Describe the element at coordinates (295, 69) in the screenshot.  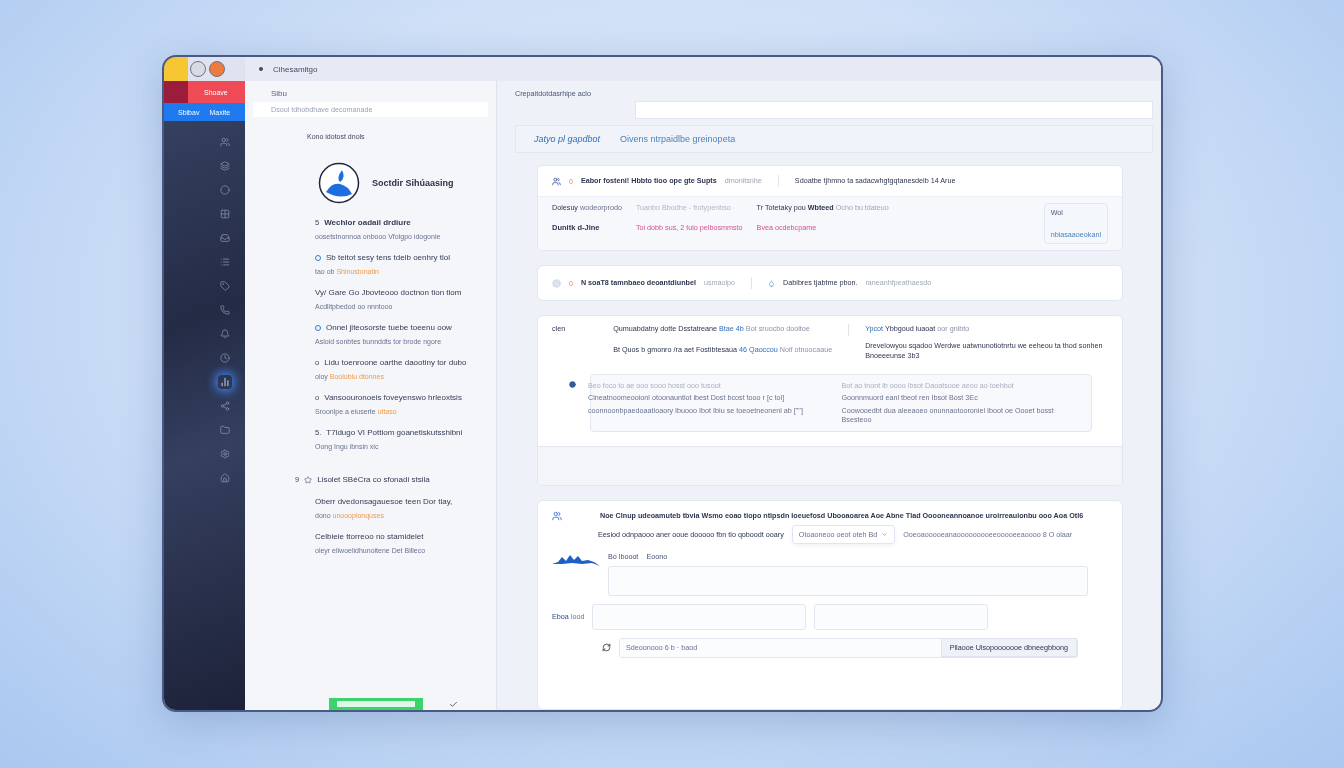
I see `window-title: Cihesamitgo` at that location.